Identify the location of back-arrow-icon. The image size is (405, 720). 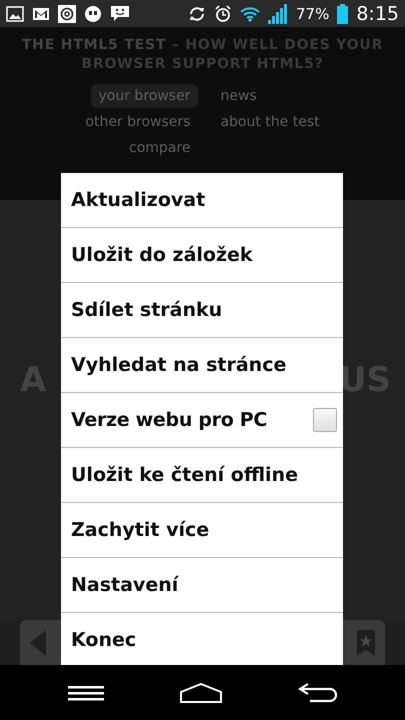
(318, 693).